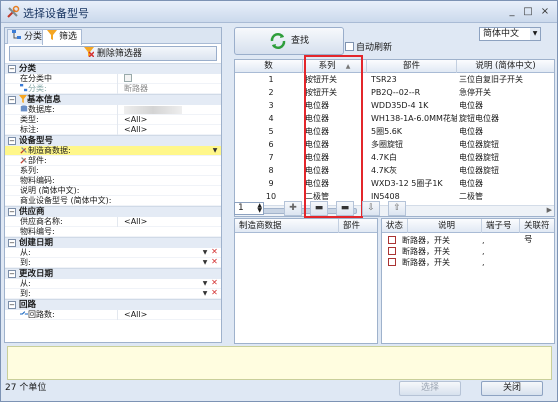  Describe the element at coordinates (394, 118) in the screenshot. I see `table-row: 4 电位器 WH138-1A-6.0MM花轴 旋钮电位器` at that location.